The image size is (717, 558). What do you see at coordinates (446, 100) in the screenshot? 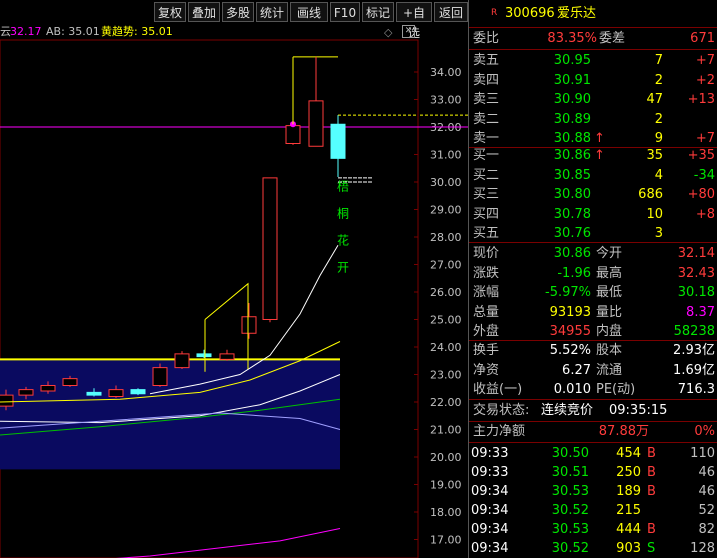
I see `y-tick-label: 33.00` at bounding box center [446, 100].